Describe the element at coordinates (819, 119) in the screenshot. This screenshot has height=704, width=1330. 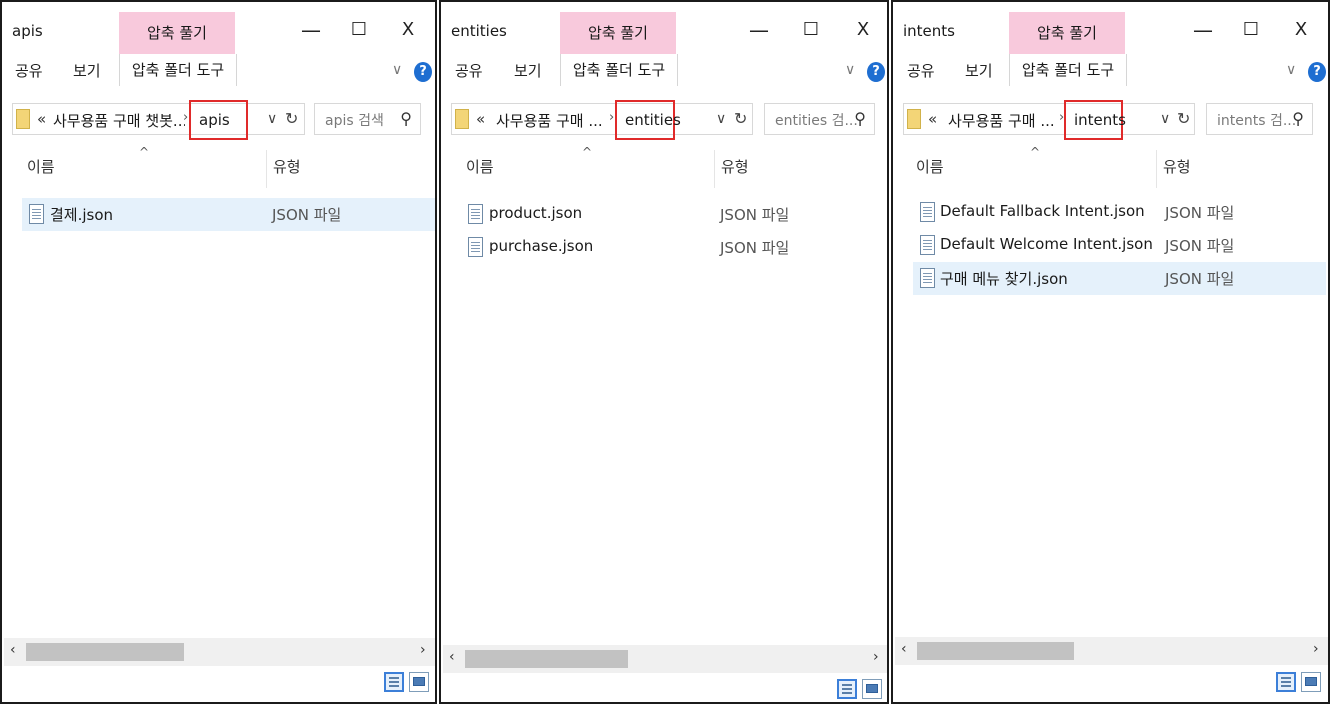
I see `search-input: entities 검... ⚲` at that location.